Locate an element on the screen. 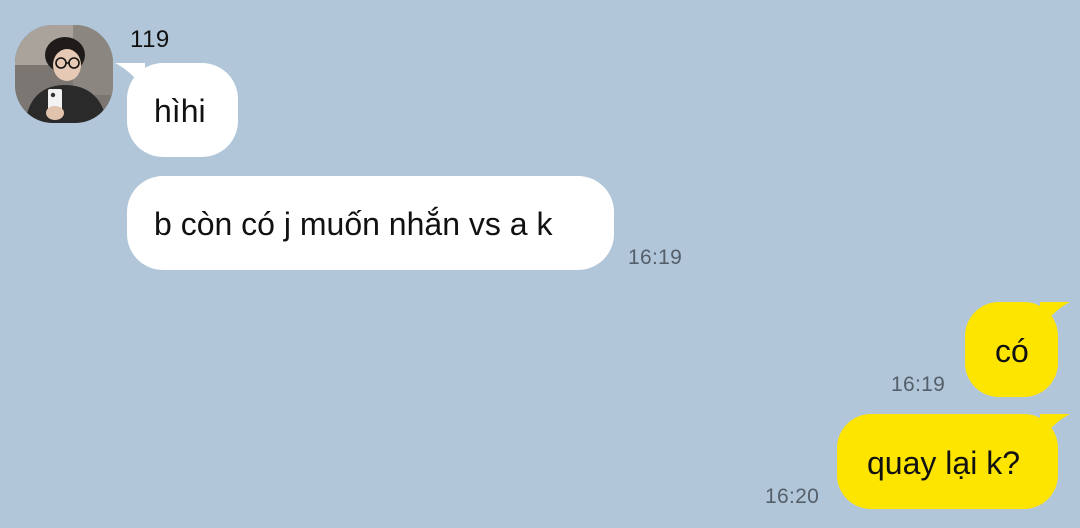  sender-name: 119 is located at coordinates (150, 39).